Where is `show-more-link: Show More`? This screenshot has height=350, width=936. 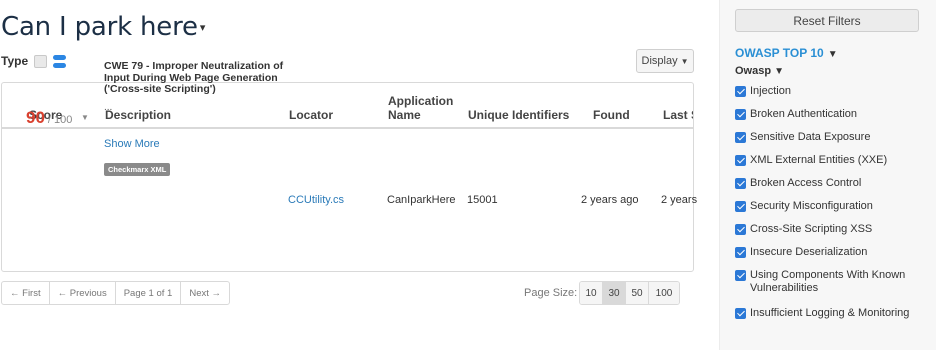 show-more-link: Show More is located at coordinates (132, 144).